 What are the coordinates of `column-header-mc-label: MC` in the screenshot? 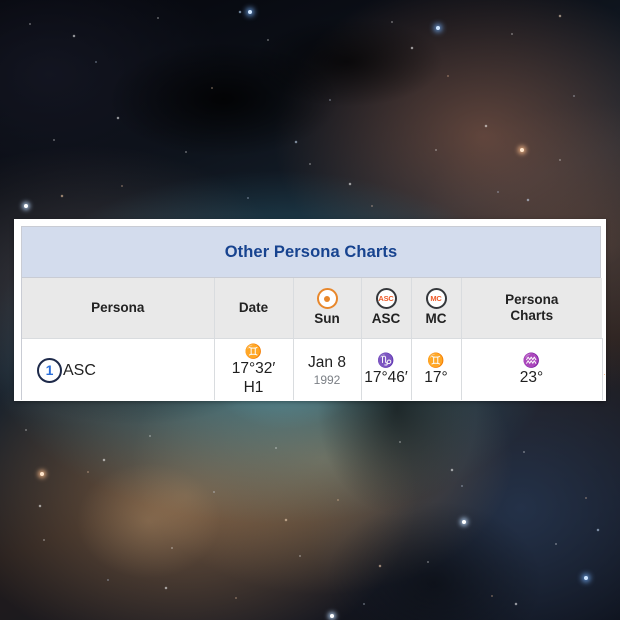 It's located at (436, 319).